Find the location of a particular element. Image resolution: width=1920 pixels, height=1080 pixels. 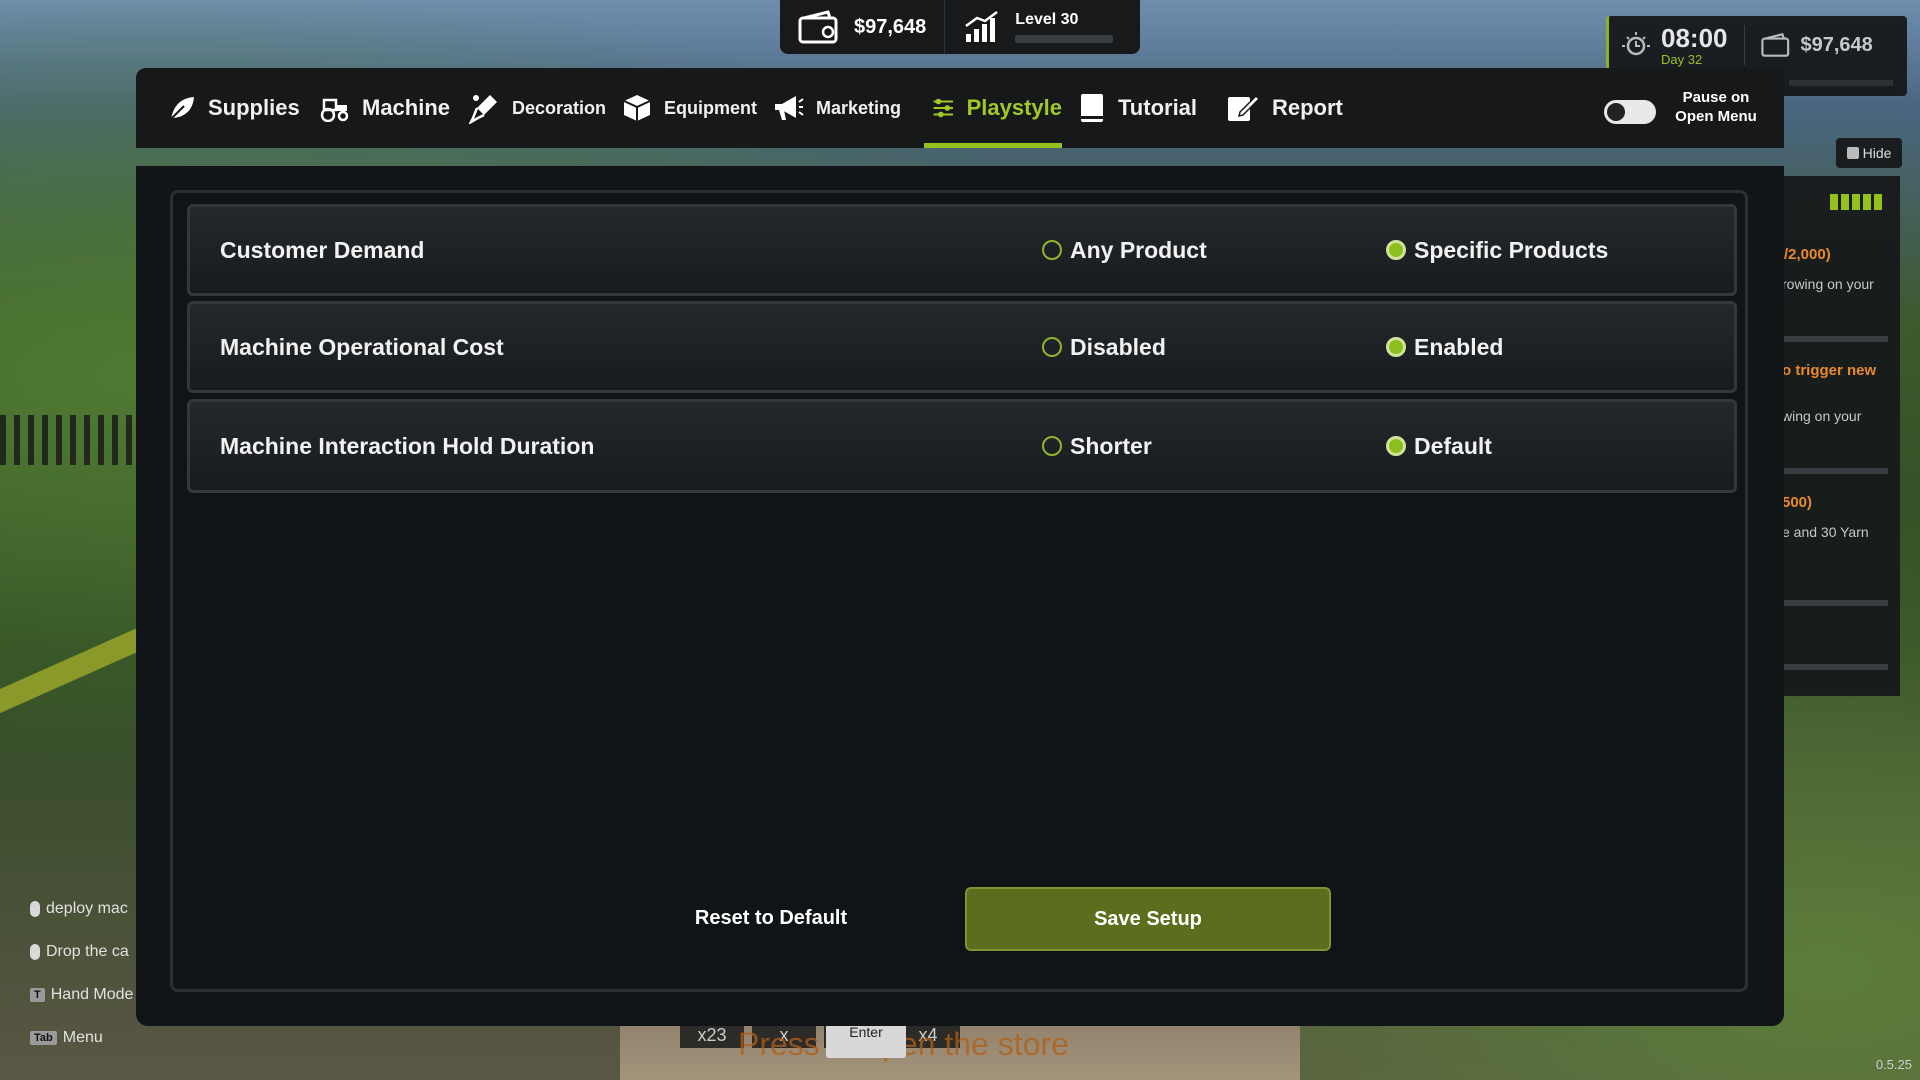

pause-on-menu-label: Pause on Open Menu is located at coordinates (1716, 107).